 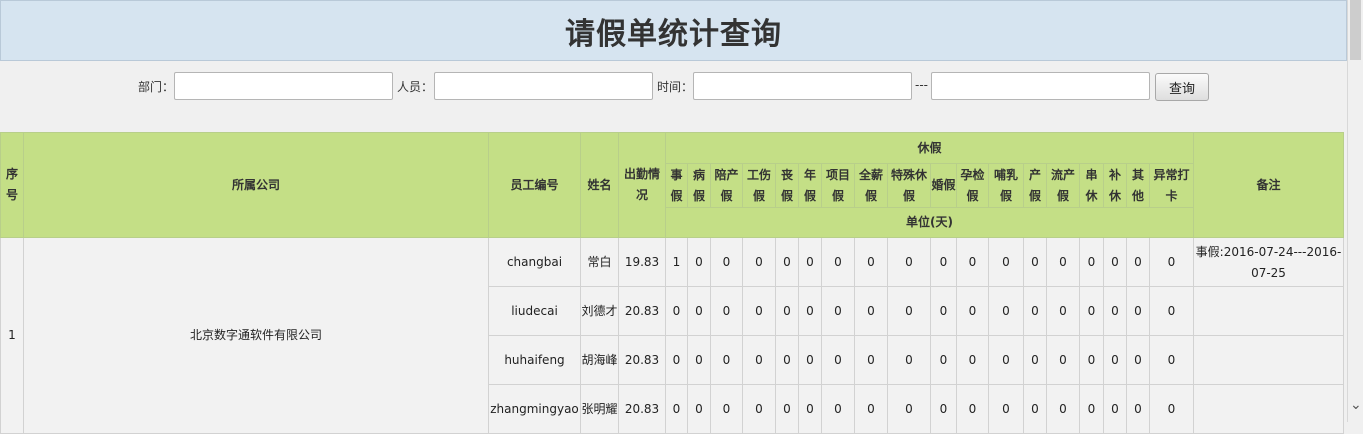 I want to click on header-leave-type: 补休, so click(x=1115, y=185).